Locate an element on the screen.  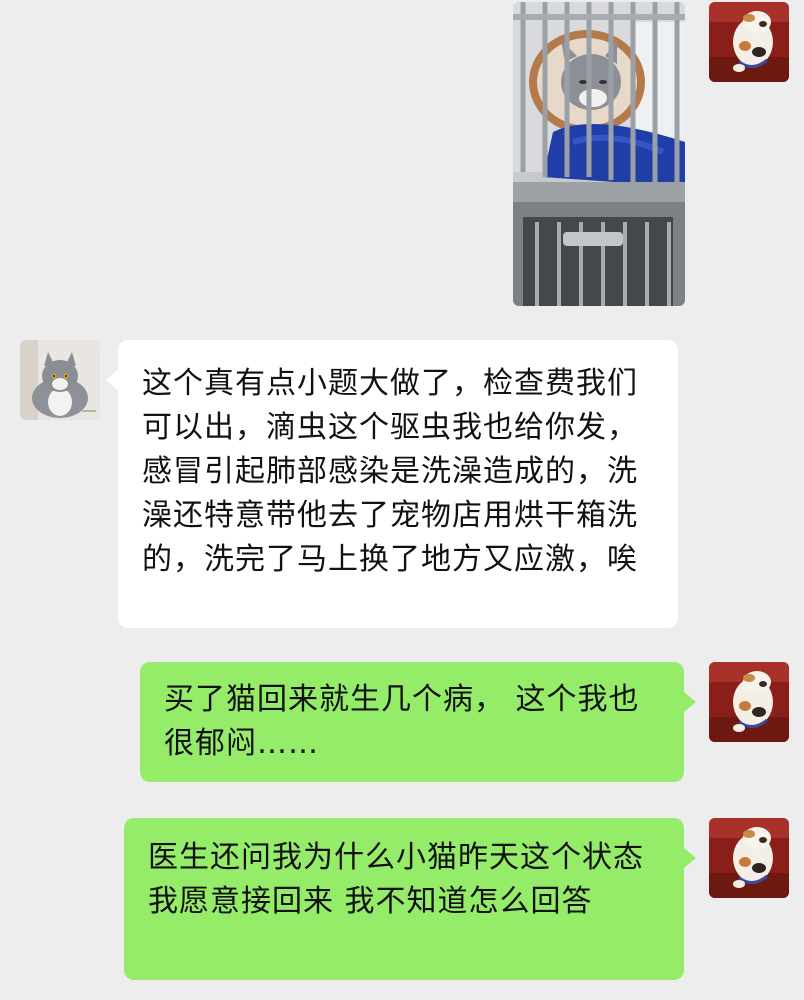
contact-avatar is located at coordinates (60, 380).